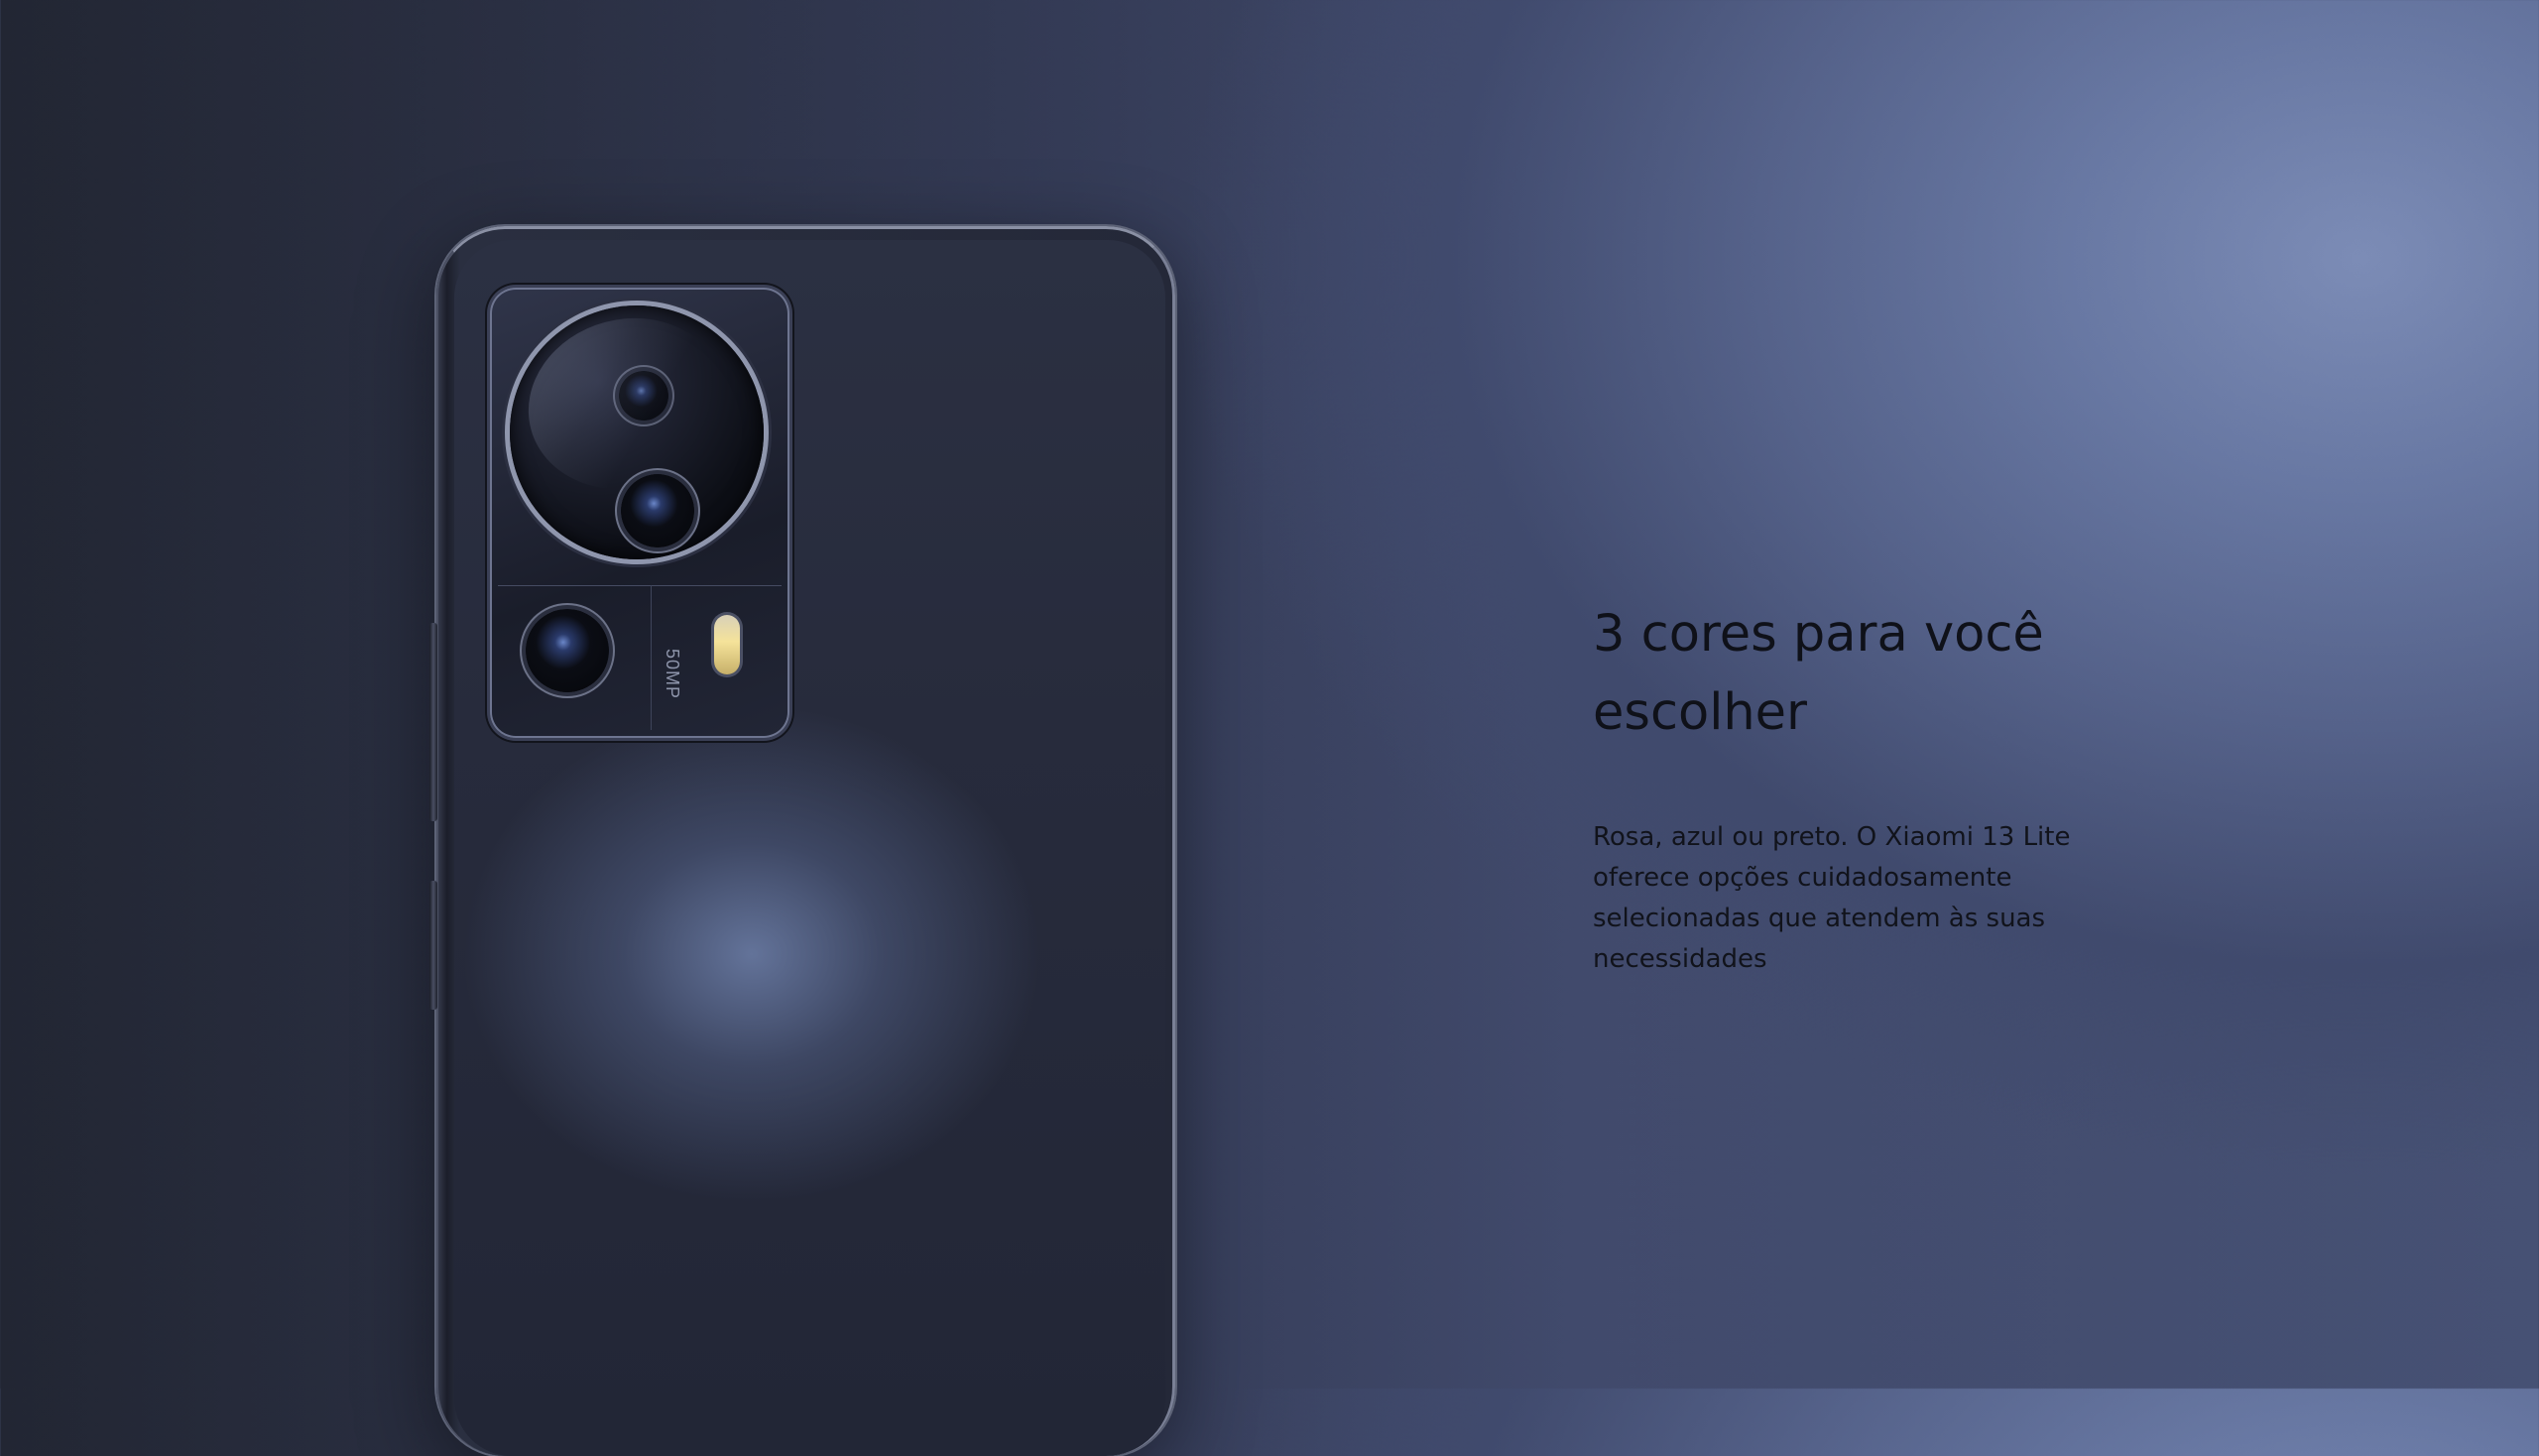  What do you see at coordinates (1818, 673) in the screenshot?
I see `section-headline: 3 cores para você escolher` at bounding box center [1818, 673].